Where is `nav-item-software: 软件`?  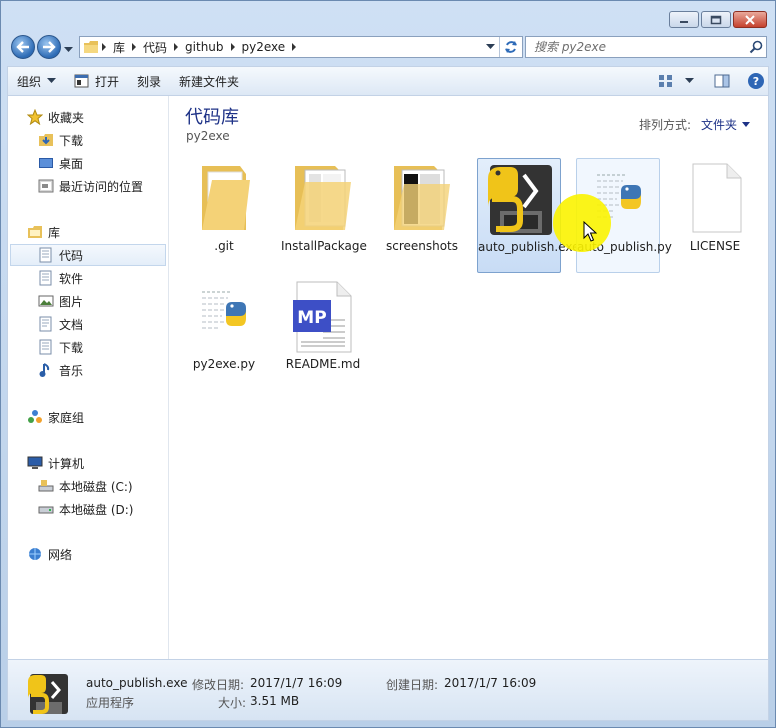
nav-item-software: 软件 is located at coordinates (60, 278).